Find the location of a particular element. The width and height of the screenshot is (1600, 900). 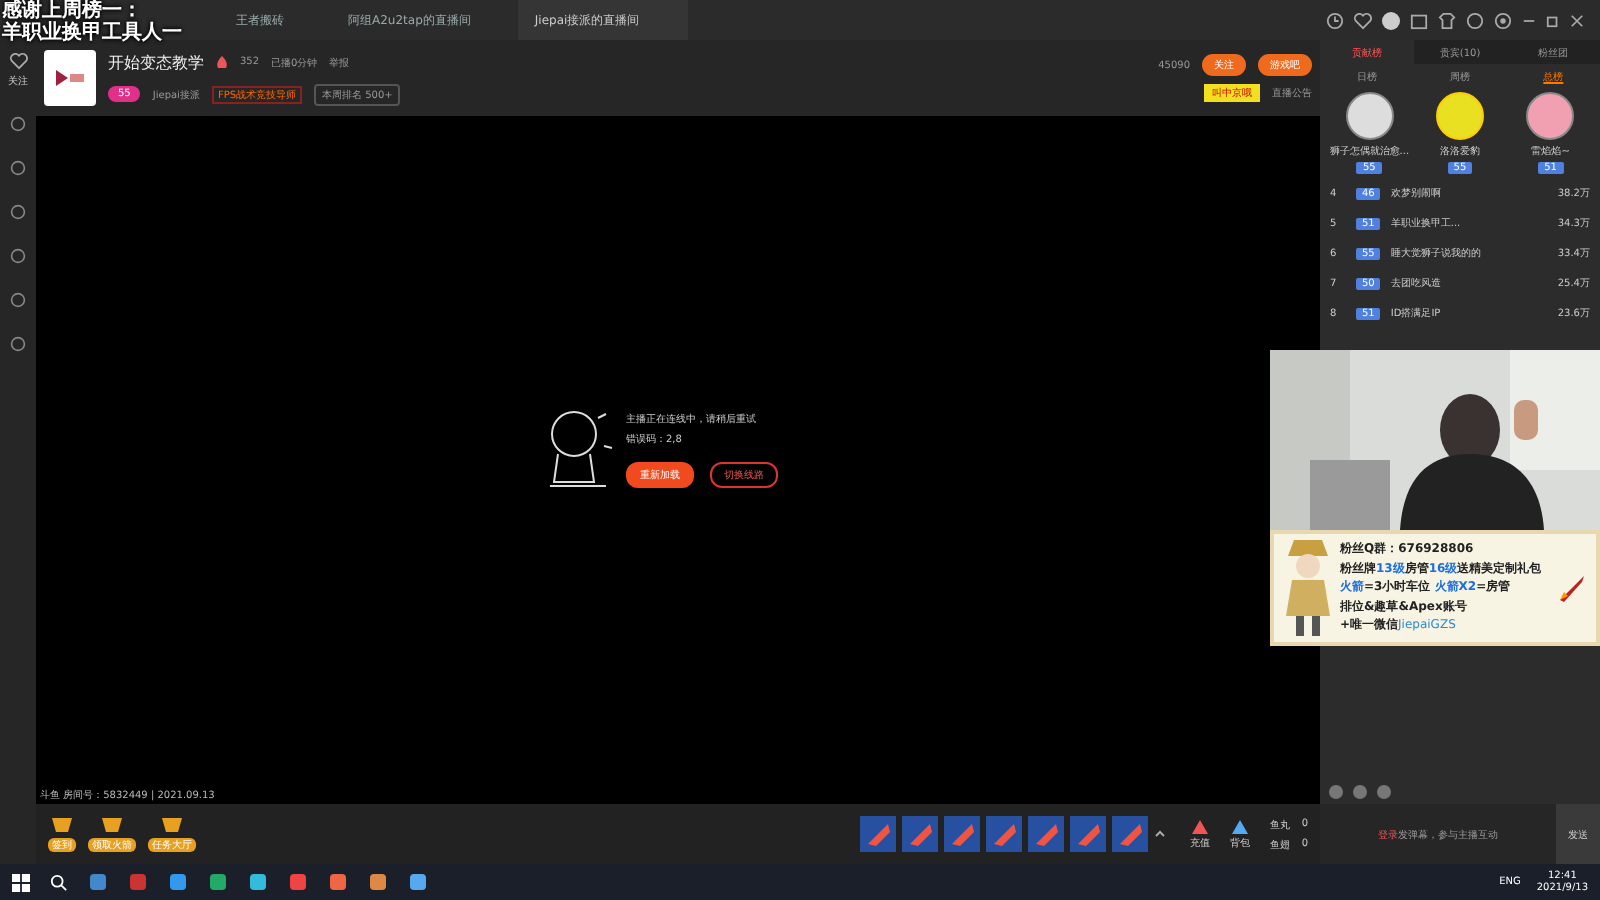

clock-icon is located at coordinates (1335, 20).